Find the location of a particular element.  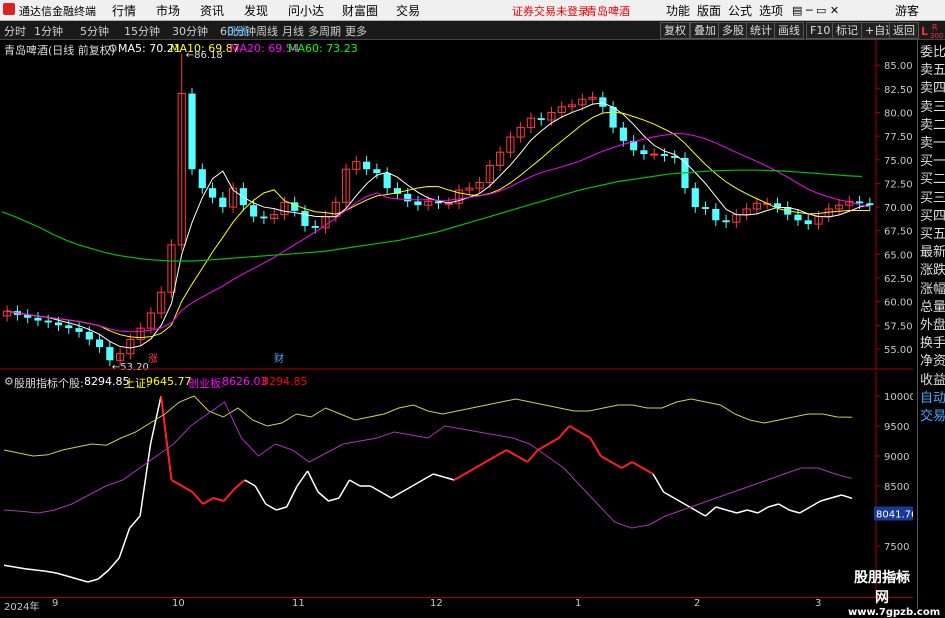

side-item: 买五 is located at coordinates (932, 235).